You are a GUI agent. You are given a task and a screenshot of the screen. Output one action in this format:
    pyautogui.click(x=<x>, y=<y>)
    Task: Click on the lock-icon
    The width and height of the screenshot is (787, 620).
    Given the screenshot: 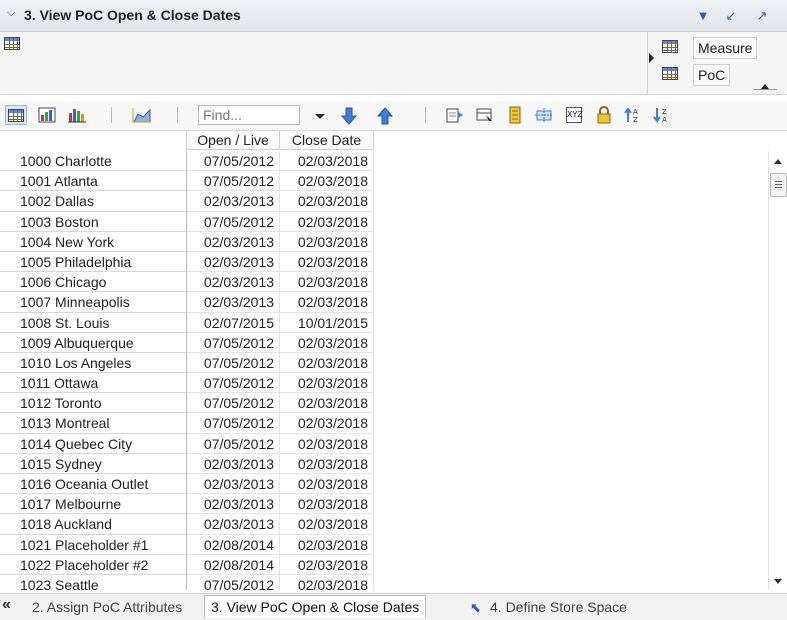 What is the action you would take?
    pyautogui.click(x=604, y=115)
    